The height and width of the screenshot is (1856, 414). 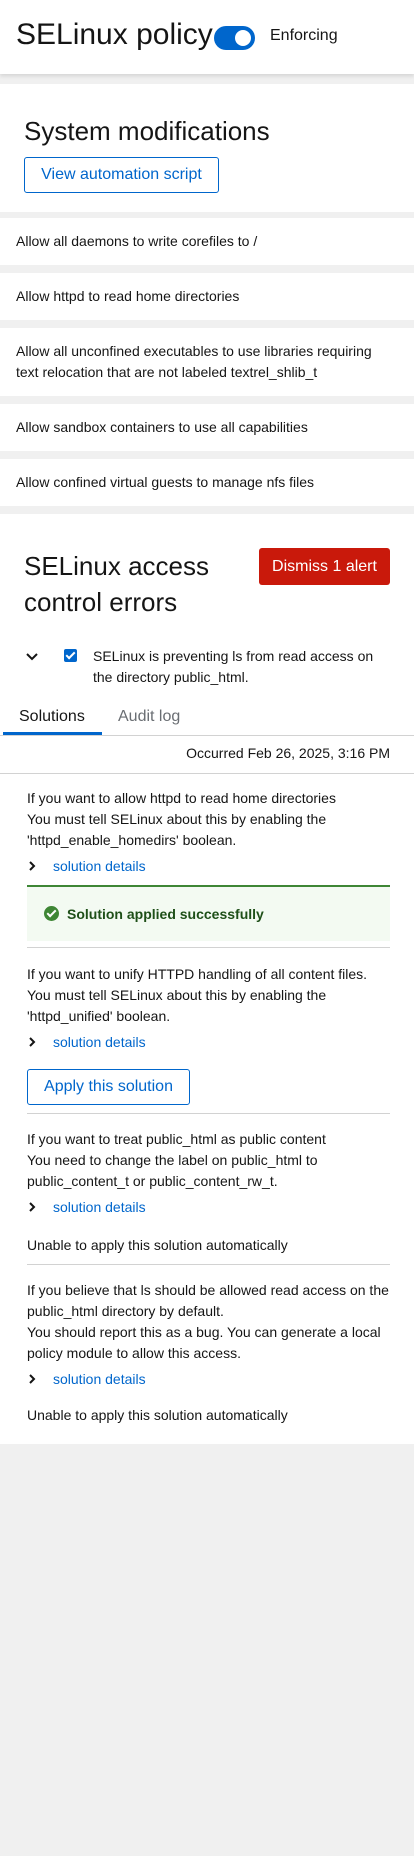 I want to click on page-header: SELinux policy Enforcing, so click(x=207, y=37).